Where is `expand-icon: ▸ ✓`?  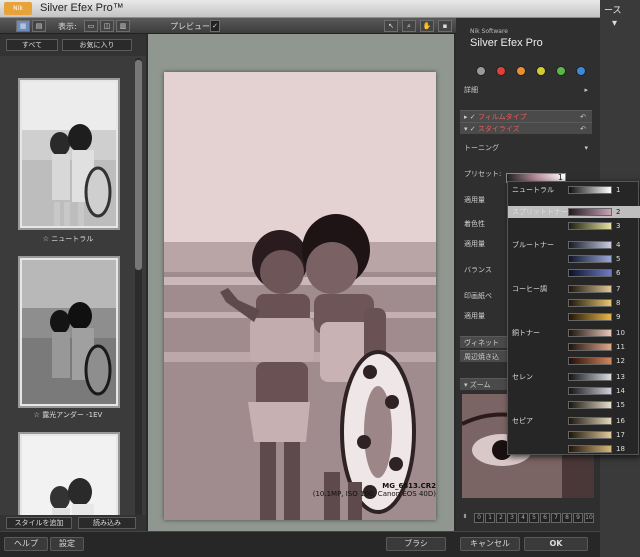
expand-icon: ▸ ✓ is located at coordinates (470, 117).